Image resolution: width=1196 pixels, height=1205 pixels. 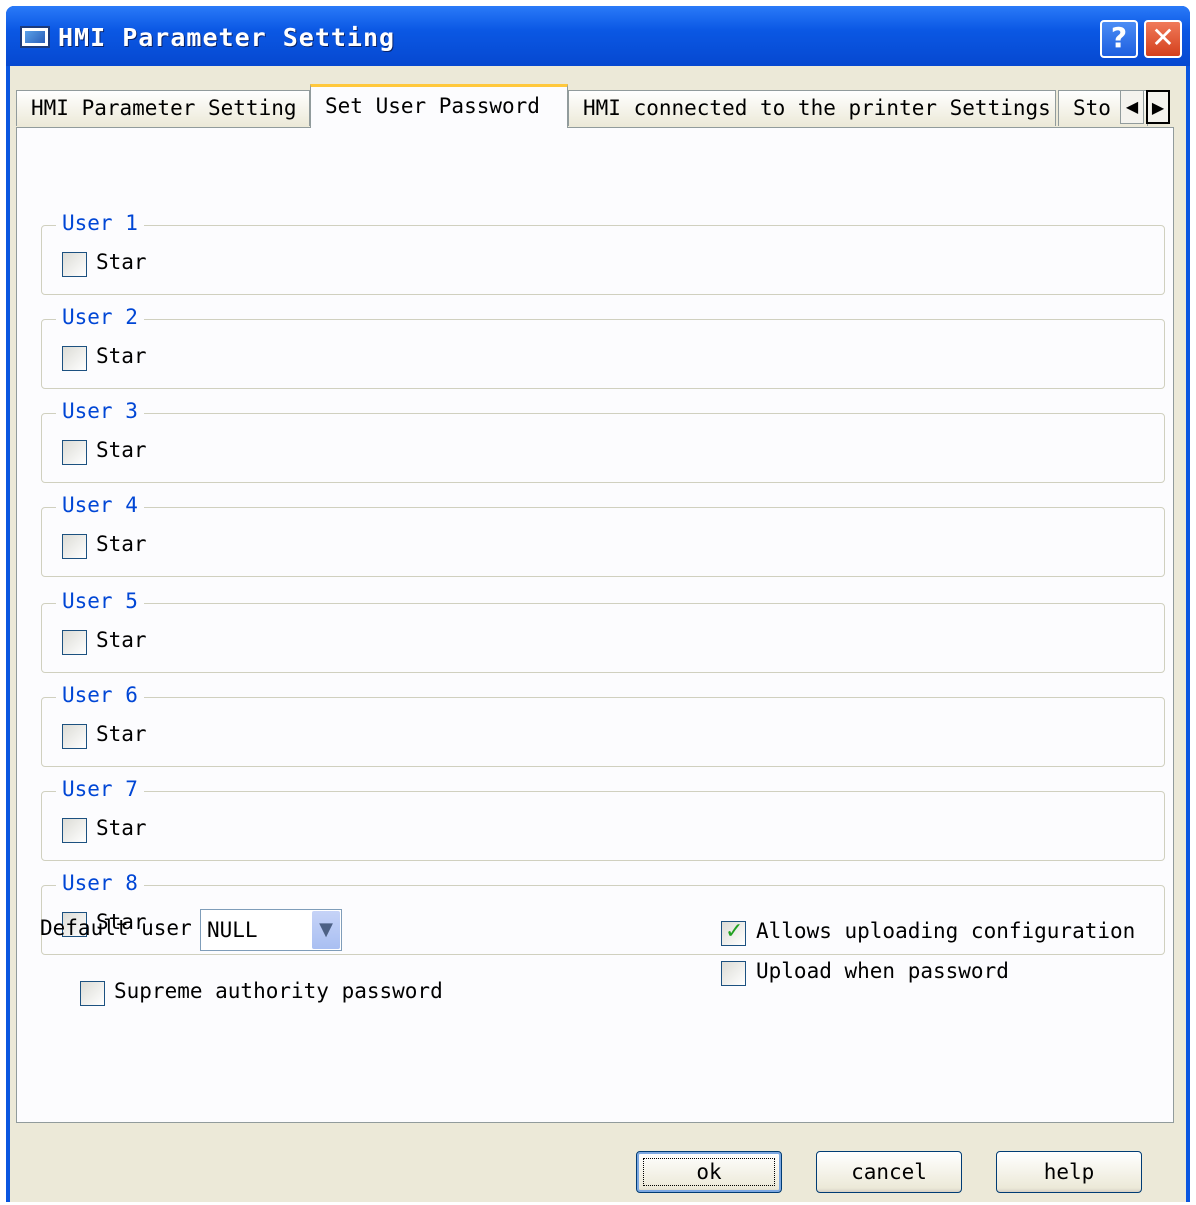 What do you see at coordinates (74, 642) in the screenshot?
I see `user-5-star-checkbox` at bounding box center [74, 642].